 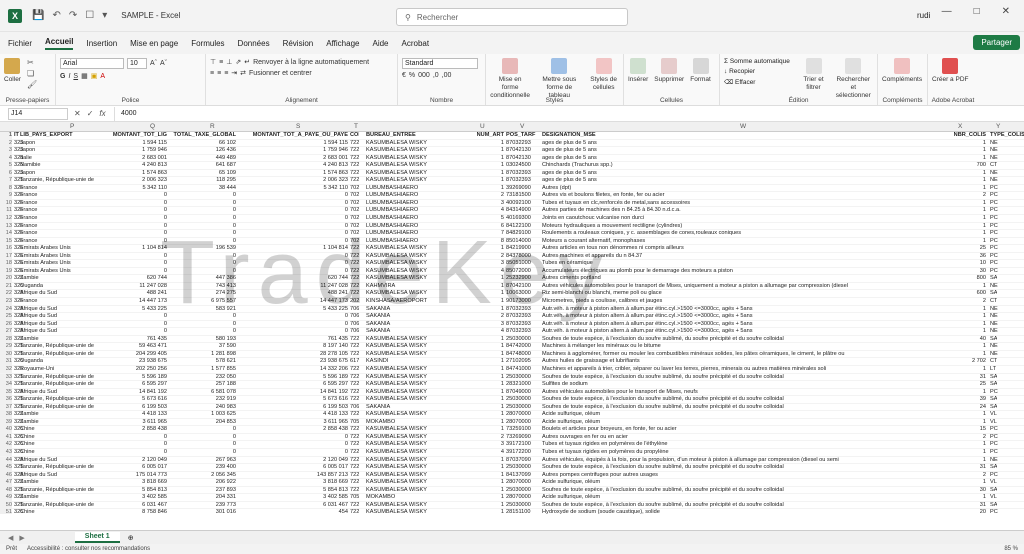 What do you see at coordinates (6, 332) in the screenshot?
I see `row-number: 27` at bounding box center [6, 332].